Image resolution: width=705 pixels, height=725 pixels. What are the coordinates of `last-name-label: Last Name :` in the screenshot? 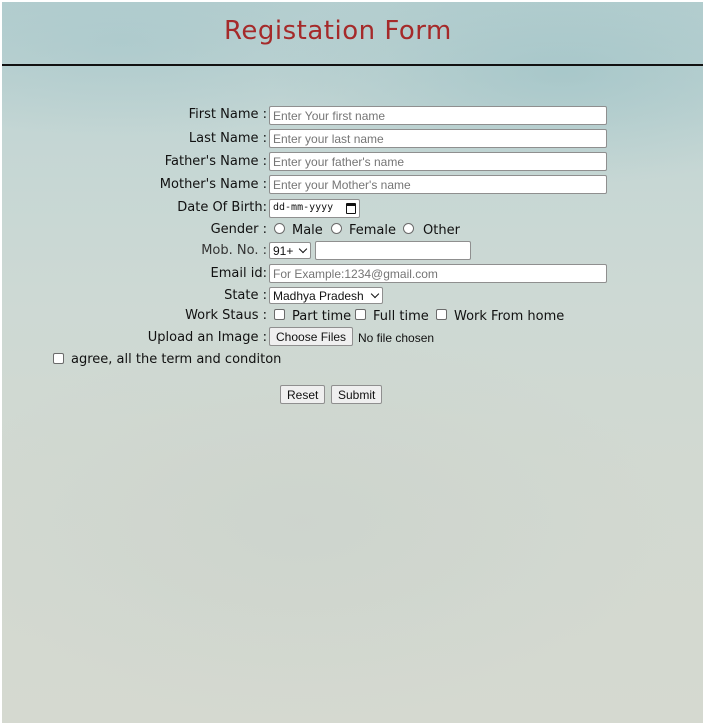 It's located at (227, 138).